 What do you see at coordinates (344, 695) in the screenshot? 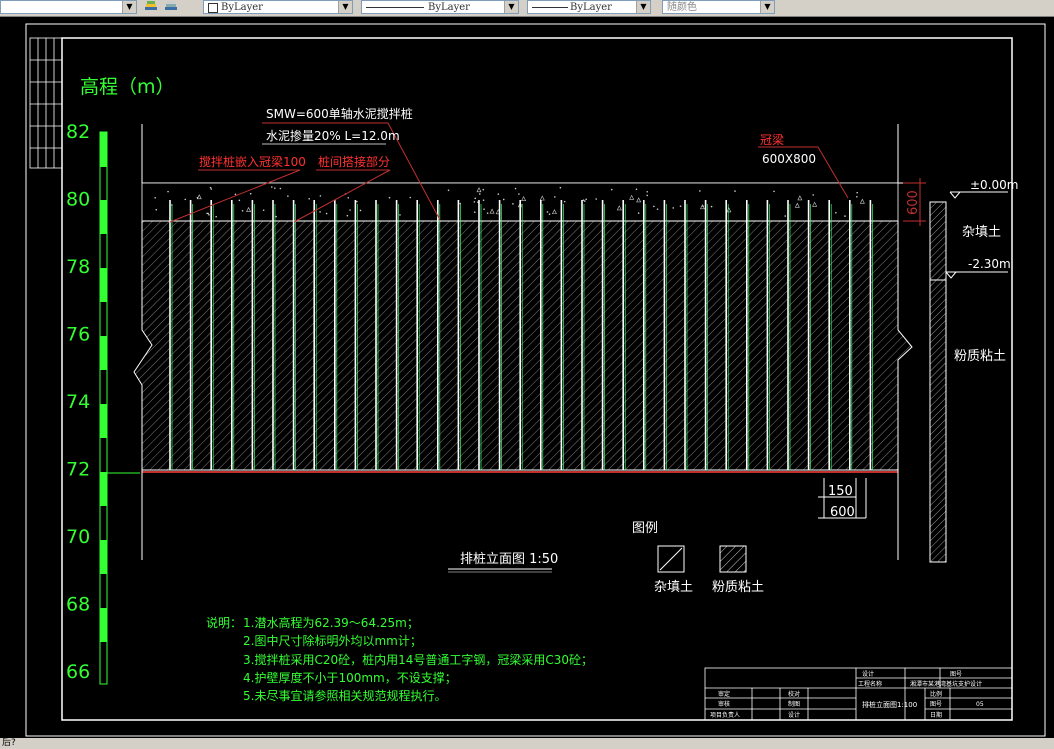
I see `note-line-5: 5.未尽事宜请参照相关规范规程执行。` at bounding box center [344, 695].